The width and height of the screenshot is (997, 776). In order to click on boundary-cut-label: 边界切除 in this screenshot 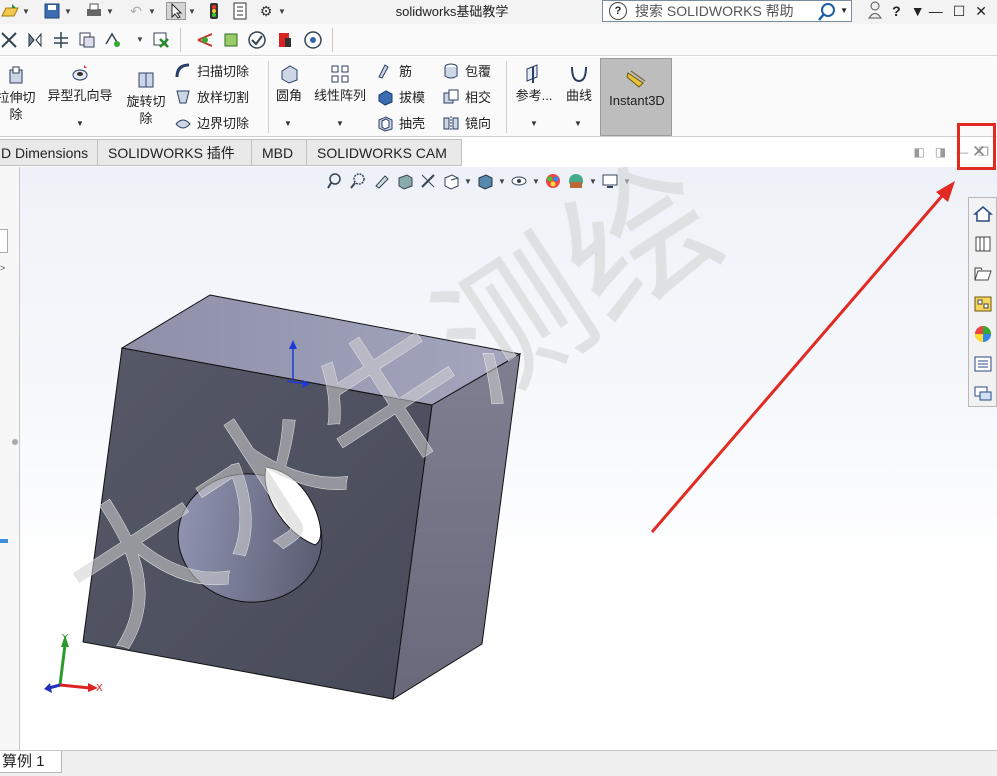, I will do `click(223, 123)`.